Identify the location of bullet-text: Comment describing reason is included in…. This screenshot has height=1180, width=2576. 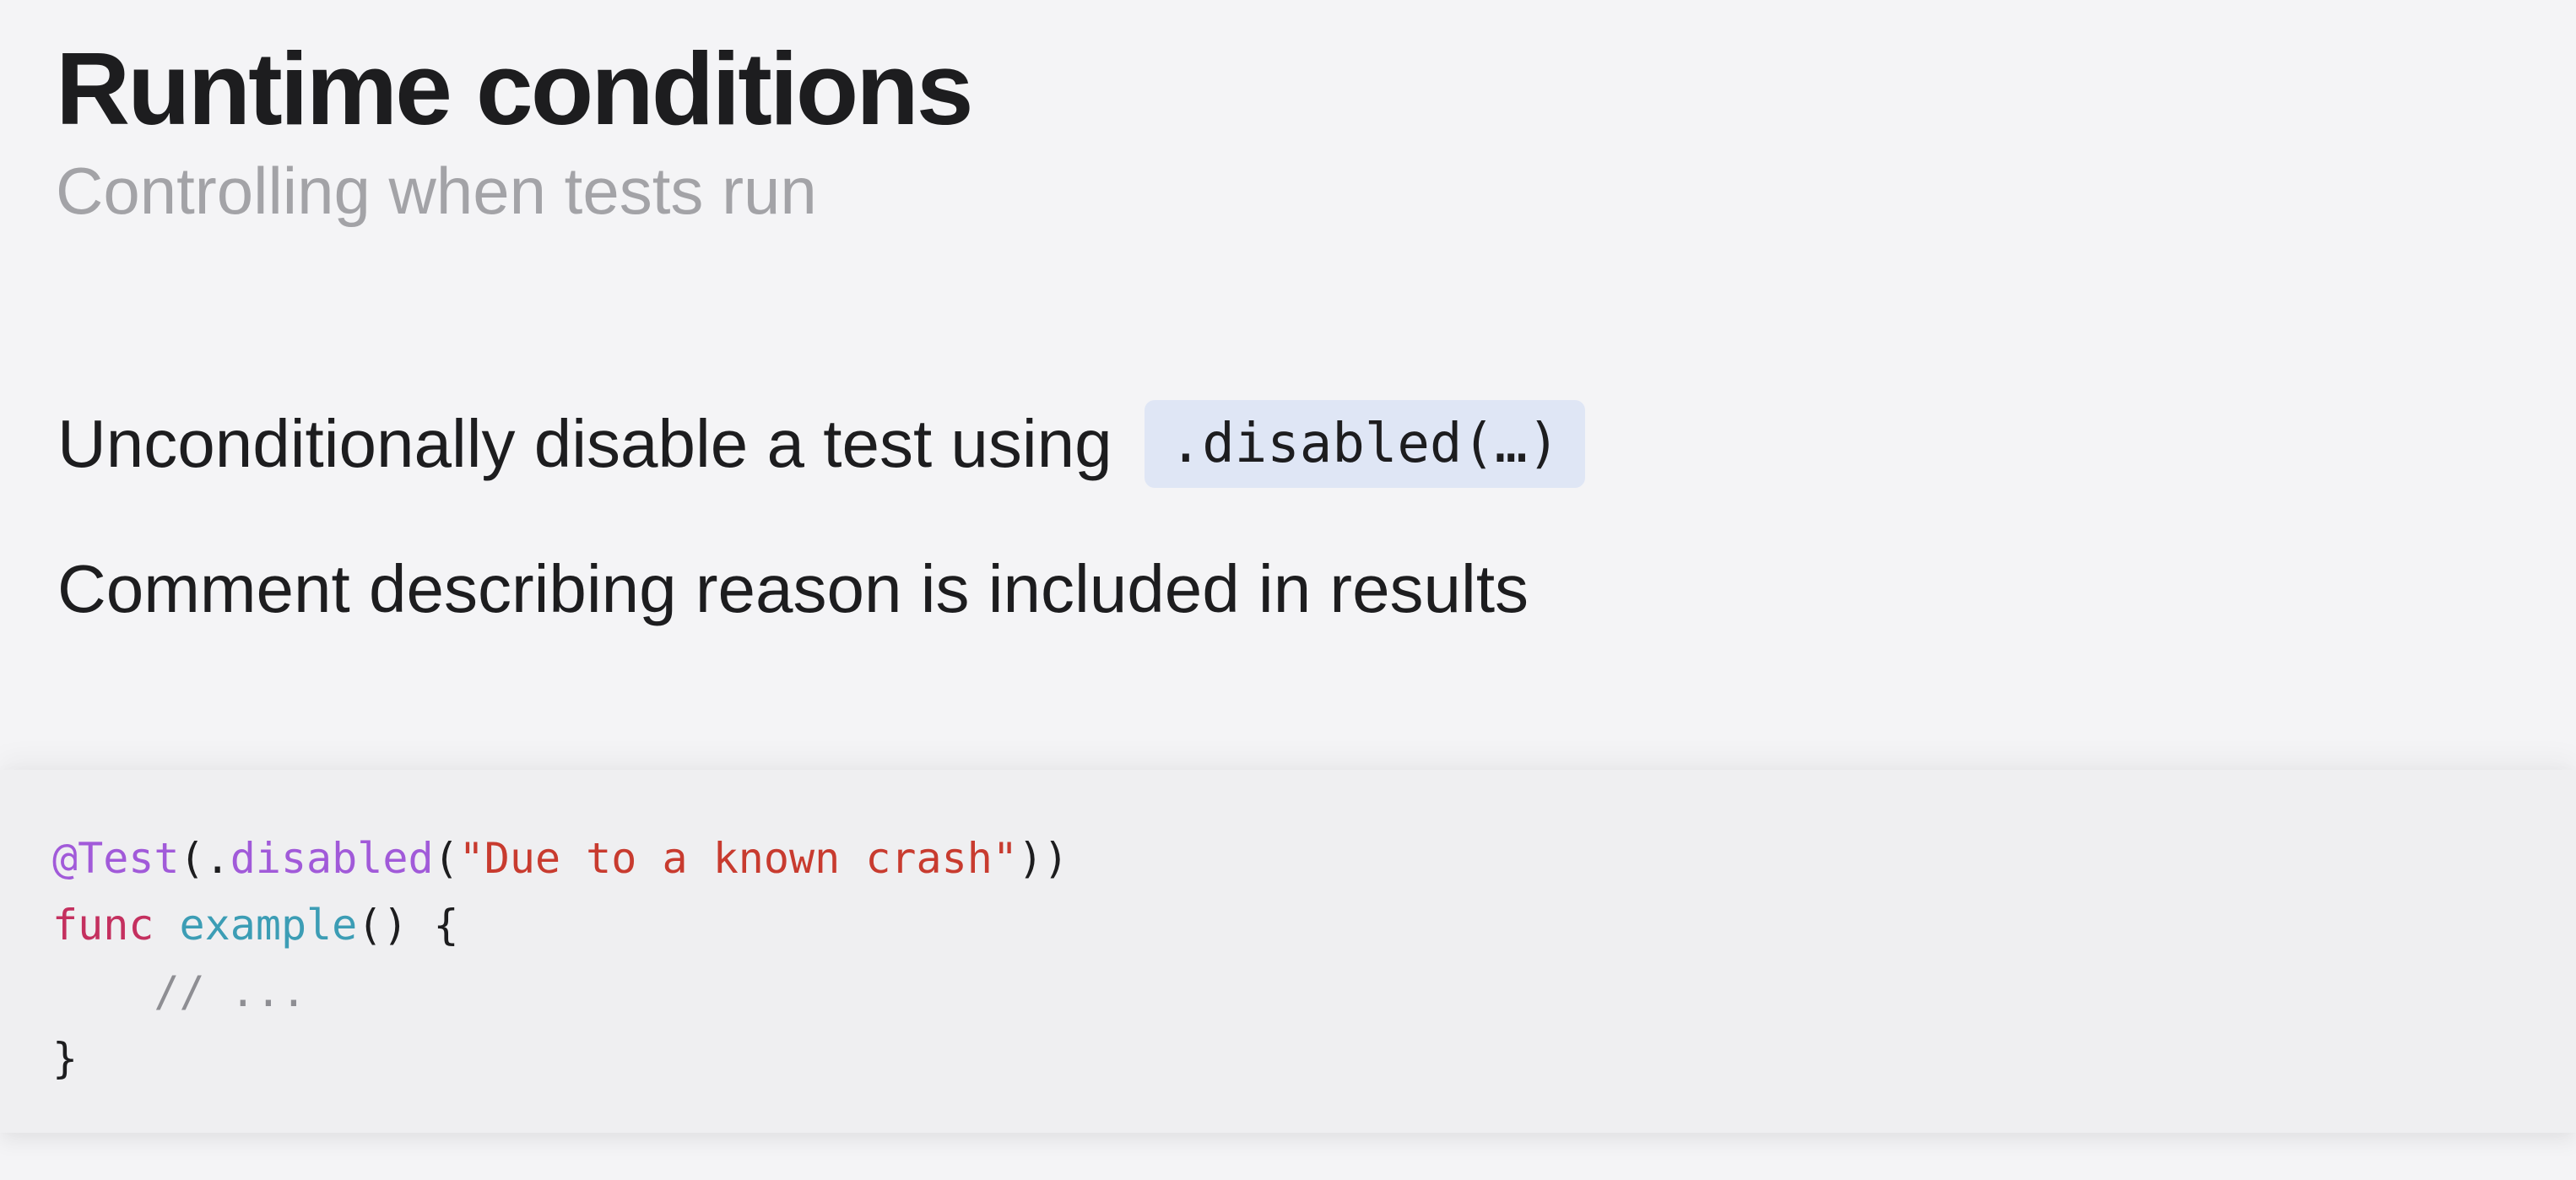
(793, 589).